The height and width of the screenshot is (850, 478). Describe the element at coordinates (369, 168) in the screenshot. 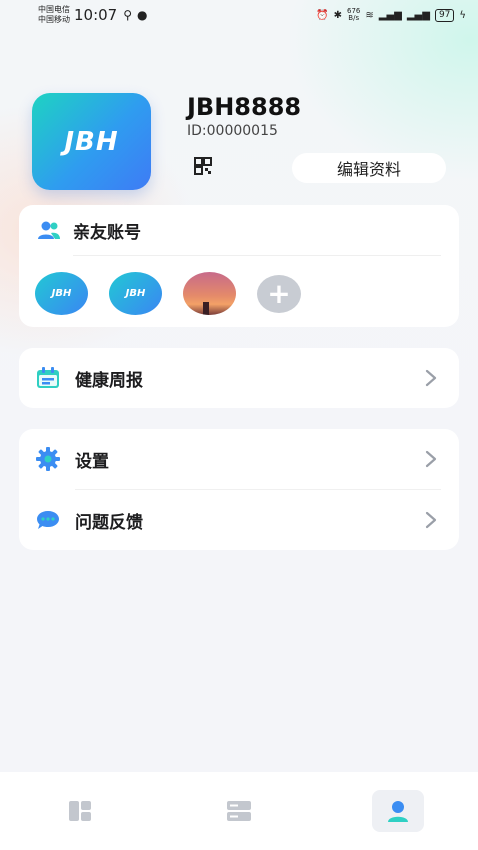

I see `edit-profile-button: 编辑资料` at that location.